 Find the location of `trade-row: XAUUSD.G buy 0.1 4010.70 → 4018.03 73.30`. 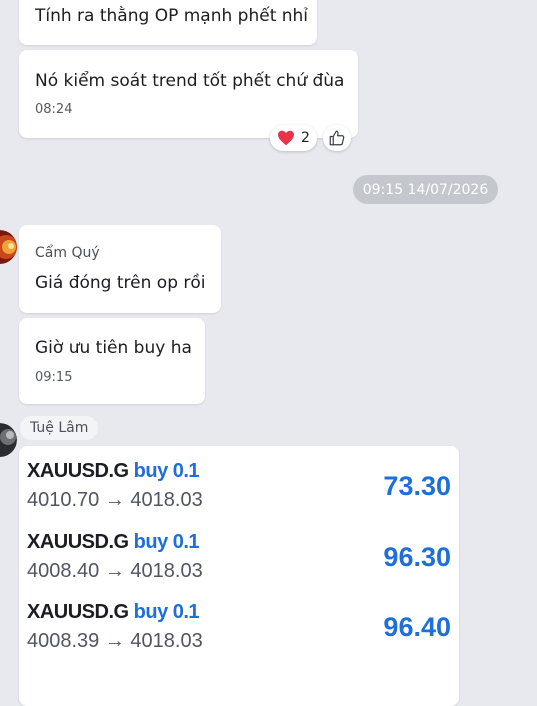

trade-row: XAUUSD.G buy 0.1 4010.70 → 4018.03 73.30 is located at coordinates (242, 491).